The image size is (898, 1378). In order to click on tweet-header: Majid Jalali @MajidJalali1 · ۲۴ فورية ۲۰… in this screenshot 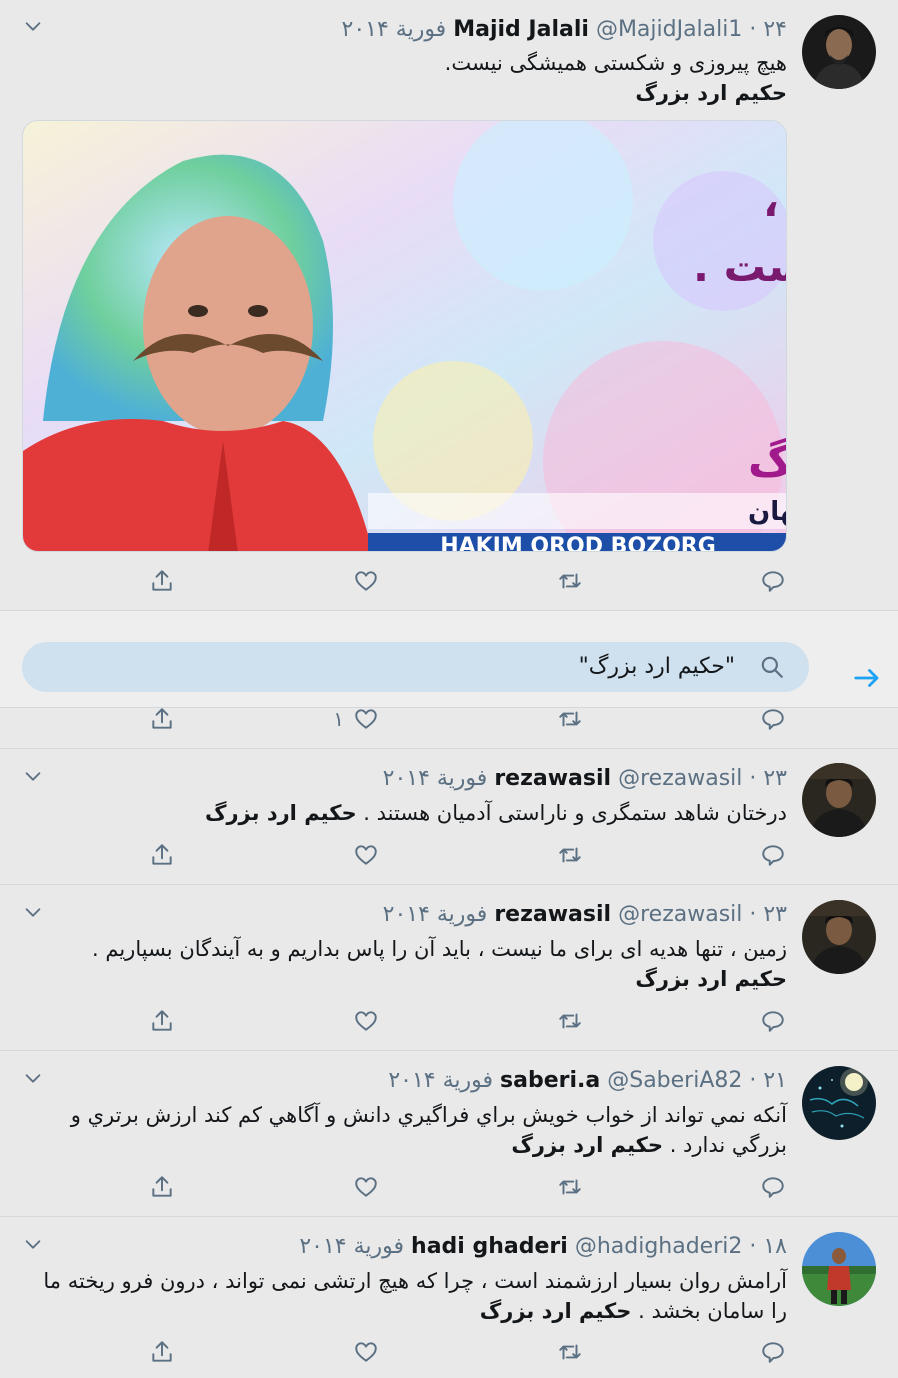, I will do `click(423, 30)`.